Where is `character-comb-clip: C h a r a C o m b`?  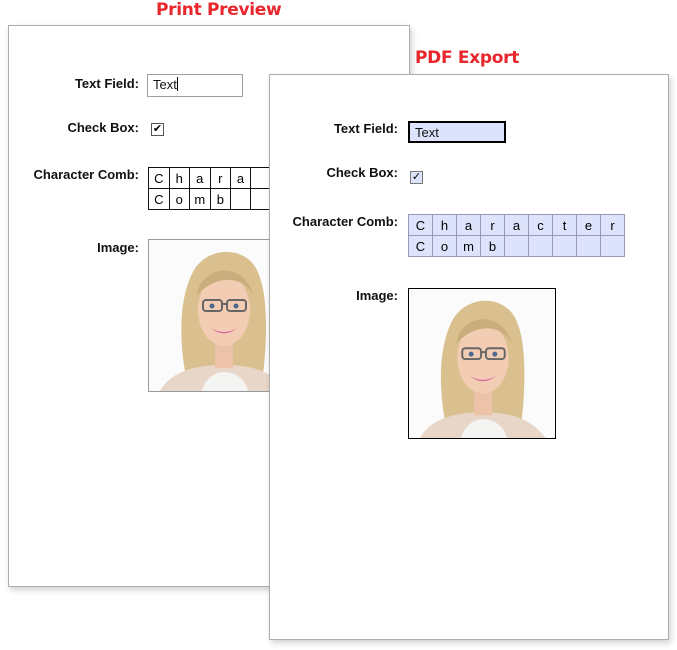 character-comb-clip: C h a r a C o m b is located at coordinates (209, 192).